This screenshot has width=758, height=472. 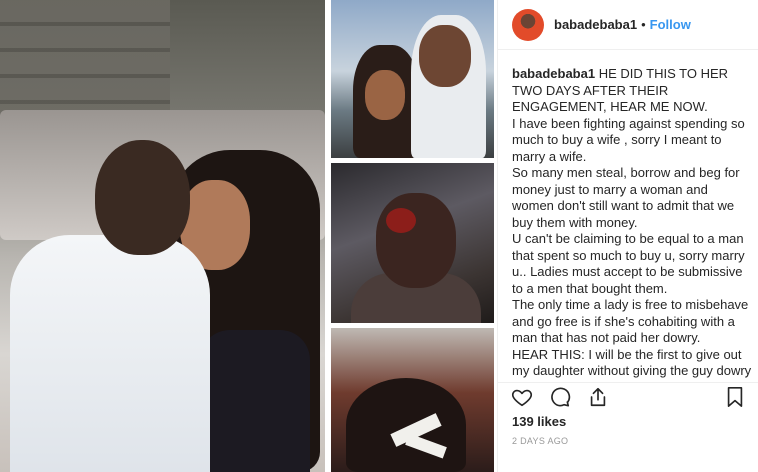 I want to click on man-head, so click(x=142, y=197).